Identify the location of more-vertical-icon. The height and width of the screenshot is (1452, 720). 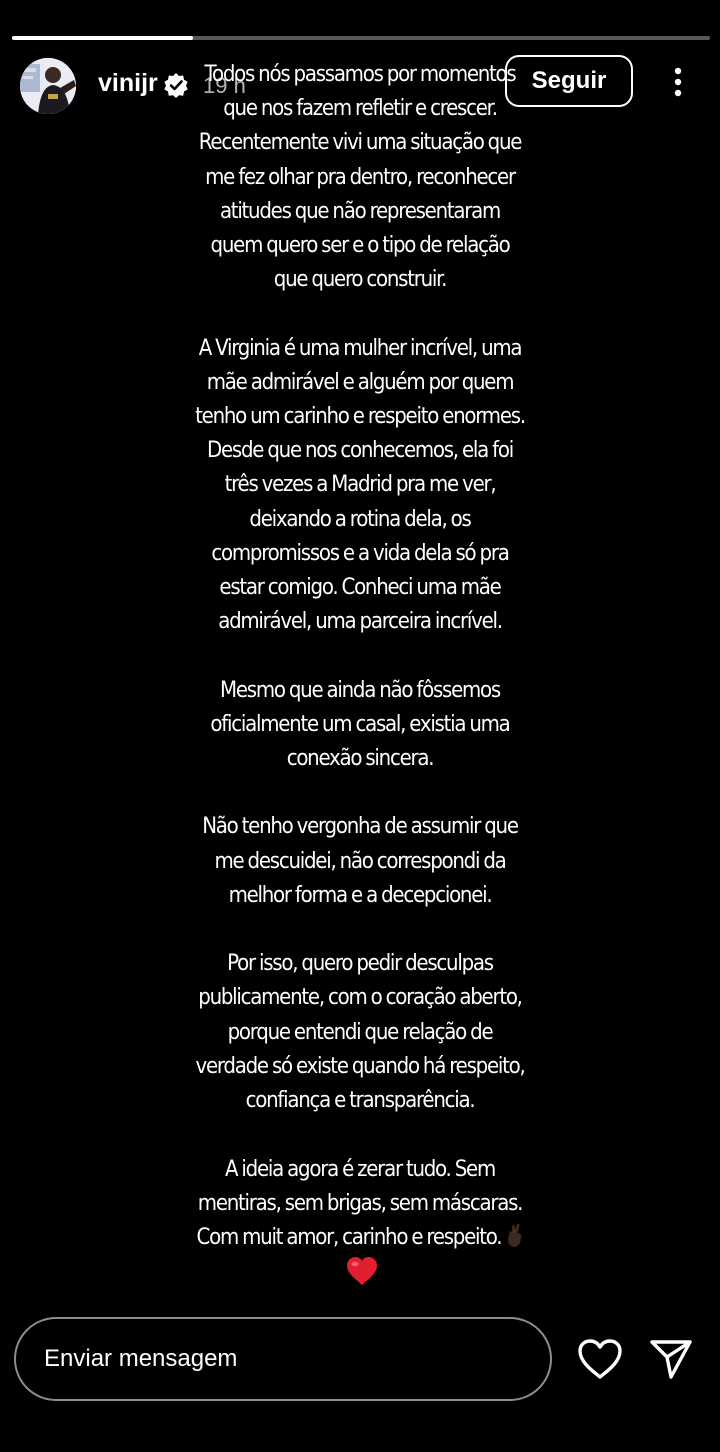
(678, 82).